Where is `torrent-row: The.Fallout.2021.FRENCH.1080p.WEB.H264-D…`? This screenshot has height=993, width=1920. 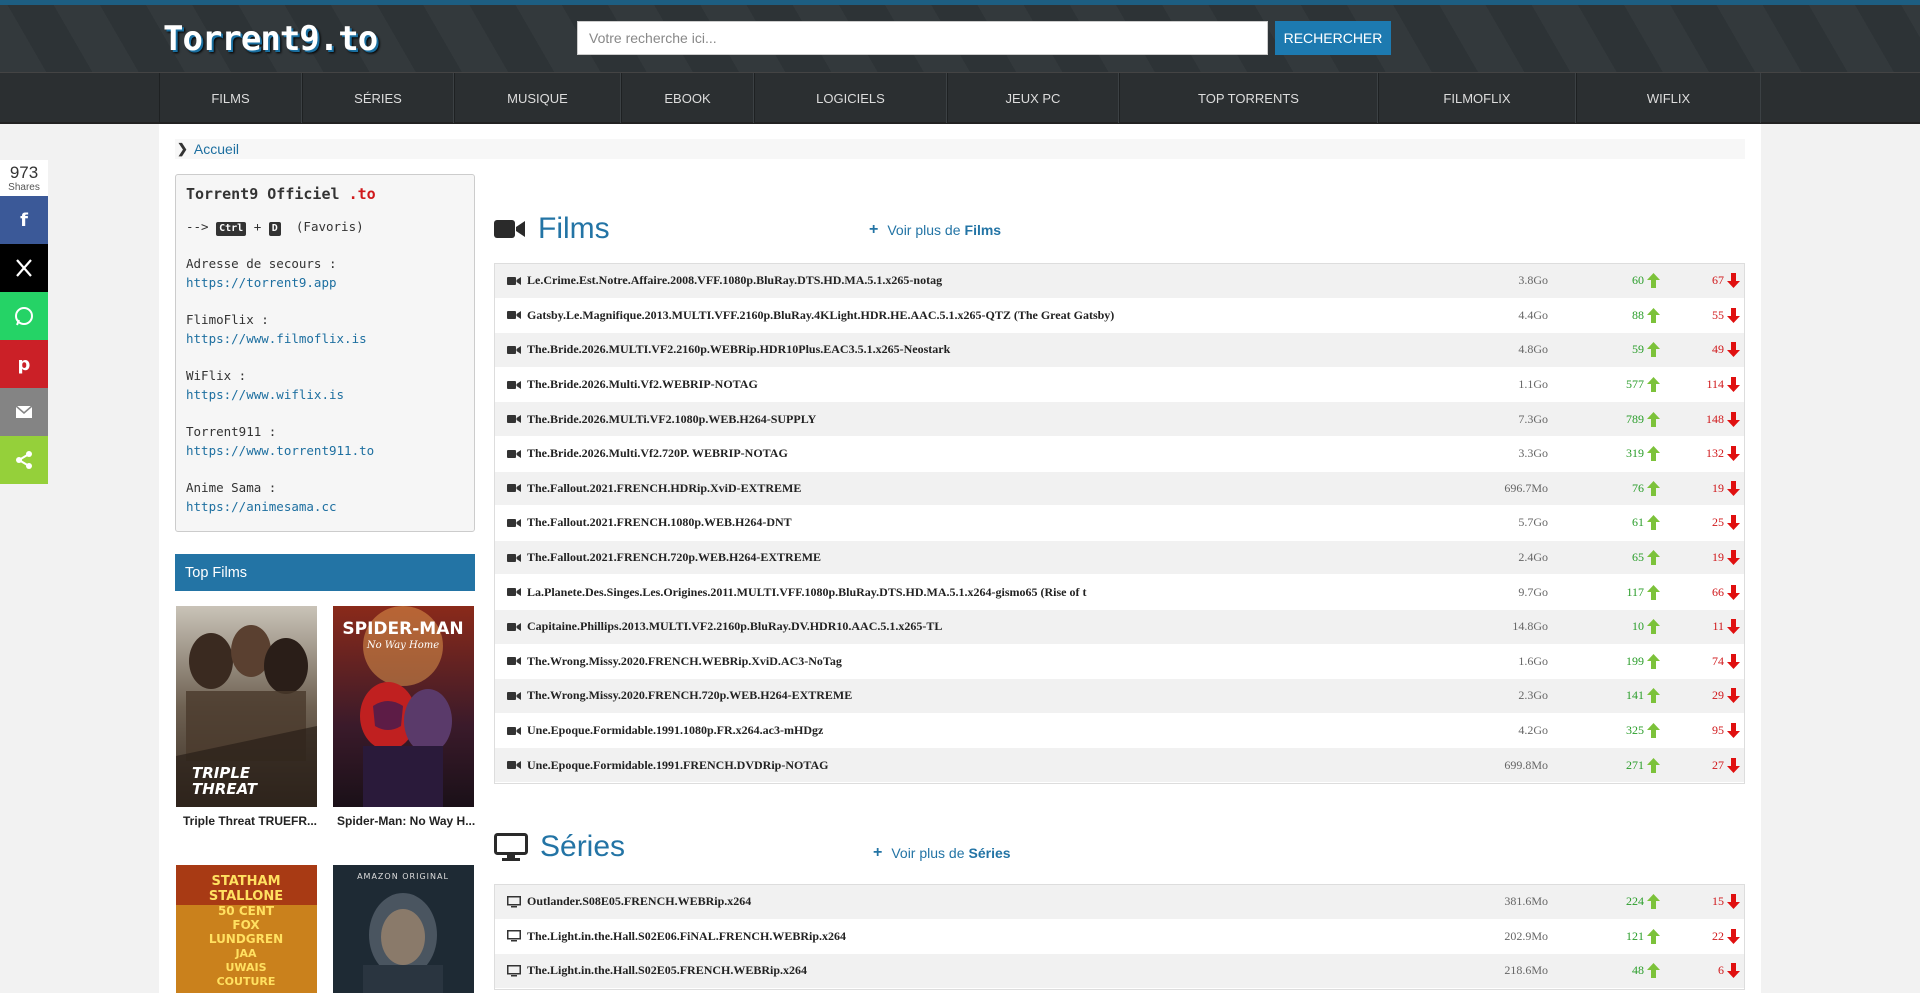
torrent-row: The.Fallout.2021.FRENCH.1080p.WEB.H264-D… is located at coordinates (1119, 523).